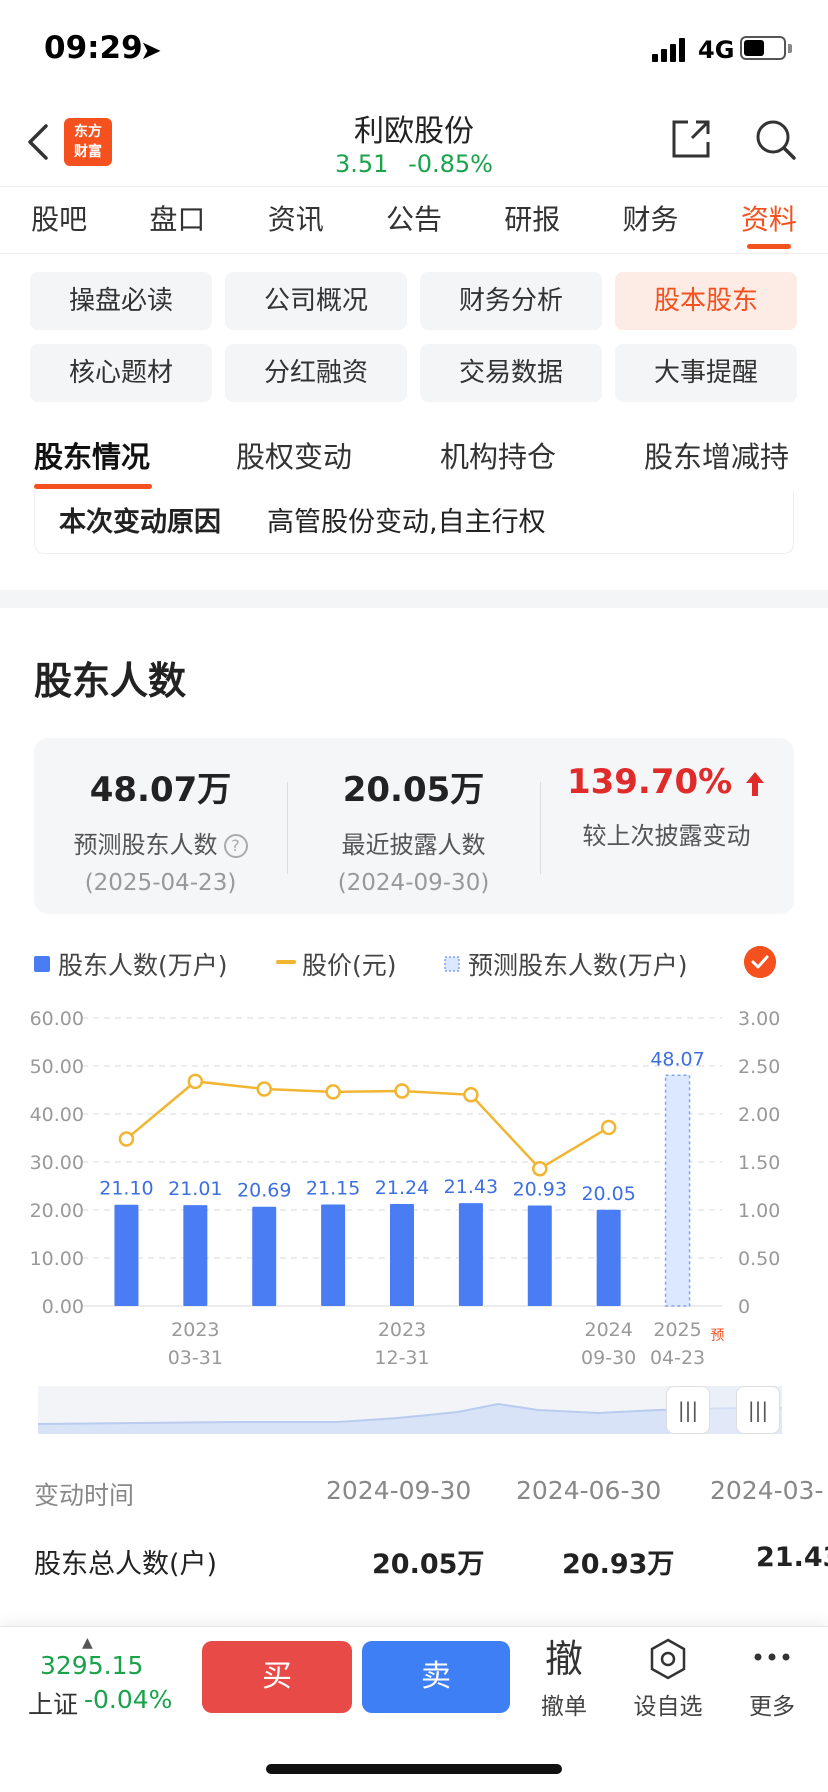 Image resolution: width=828 pixels, height=1792 pixels. What do you see at coordinates (540, 1190) in the screenshot?
I see `bar-label: 20.93` at bounding box center [540, 1190].